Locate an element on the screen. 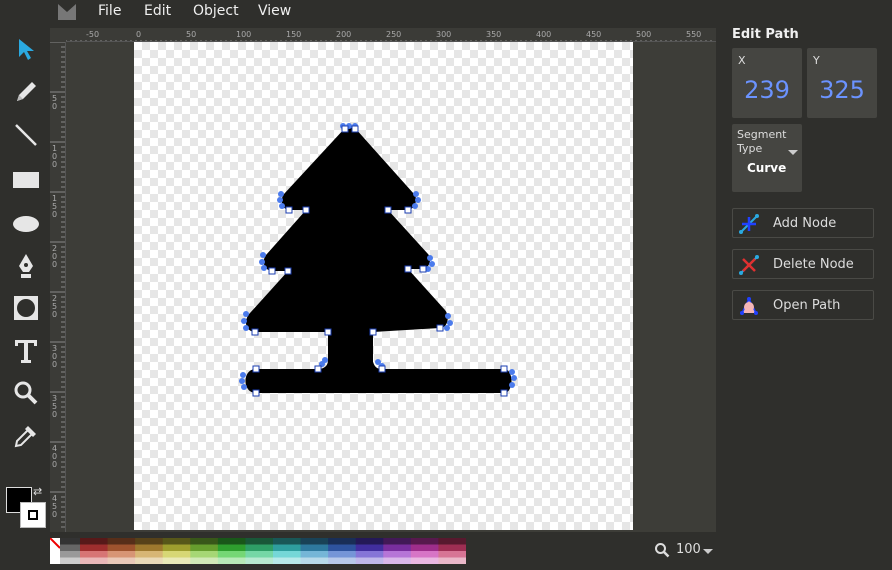 This screenshot has height=570, width=892. delete-node-button: Delete Node is located at coordinates (803, 264).